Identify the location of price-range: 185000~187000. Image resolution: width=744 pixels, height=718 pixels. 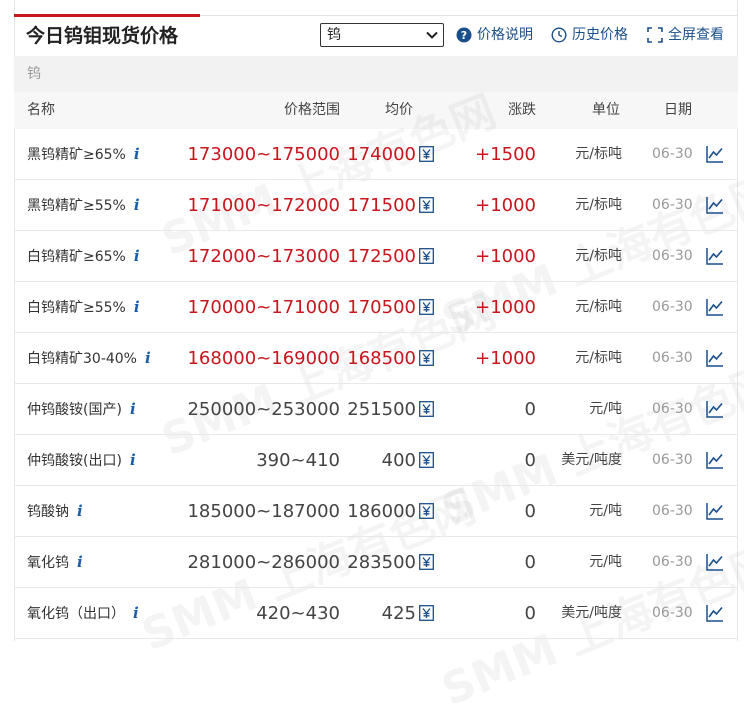
(263, 511).